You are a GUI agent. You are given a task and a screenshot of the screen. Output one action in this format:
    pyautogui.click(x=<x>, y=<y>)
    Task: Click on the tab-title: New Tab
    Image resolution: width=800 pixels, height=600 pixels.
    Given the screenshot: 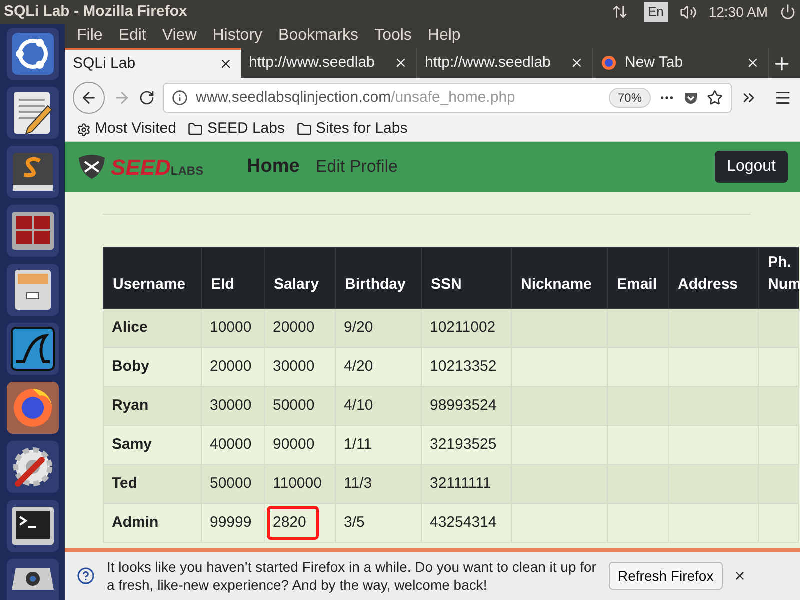 What is the action you would take?
    pyautogui.click(x=654, y=62)
    